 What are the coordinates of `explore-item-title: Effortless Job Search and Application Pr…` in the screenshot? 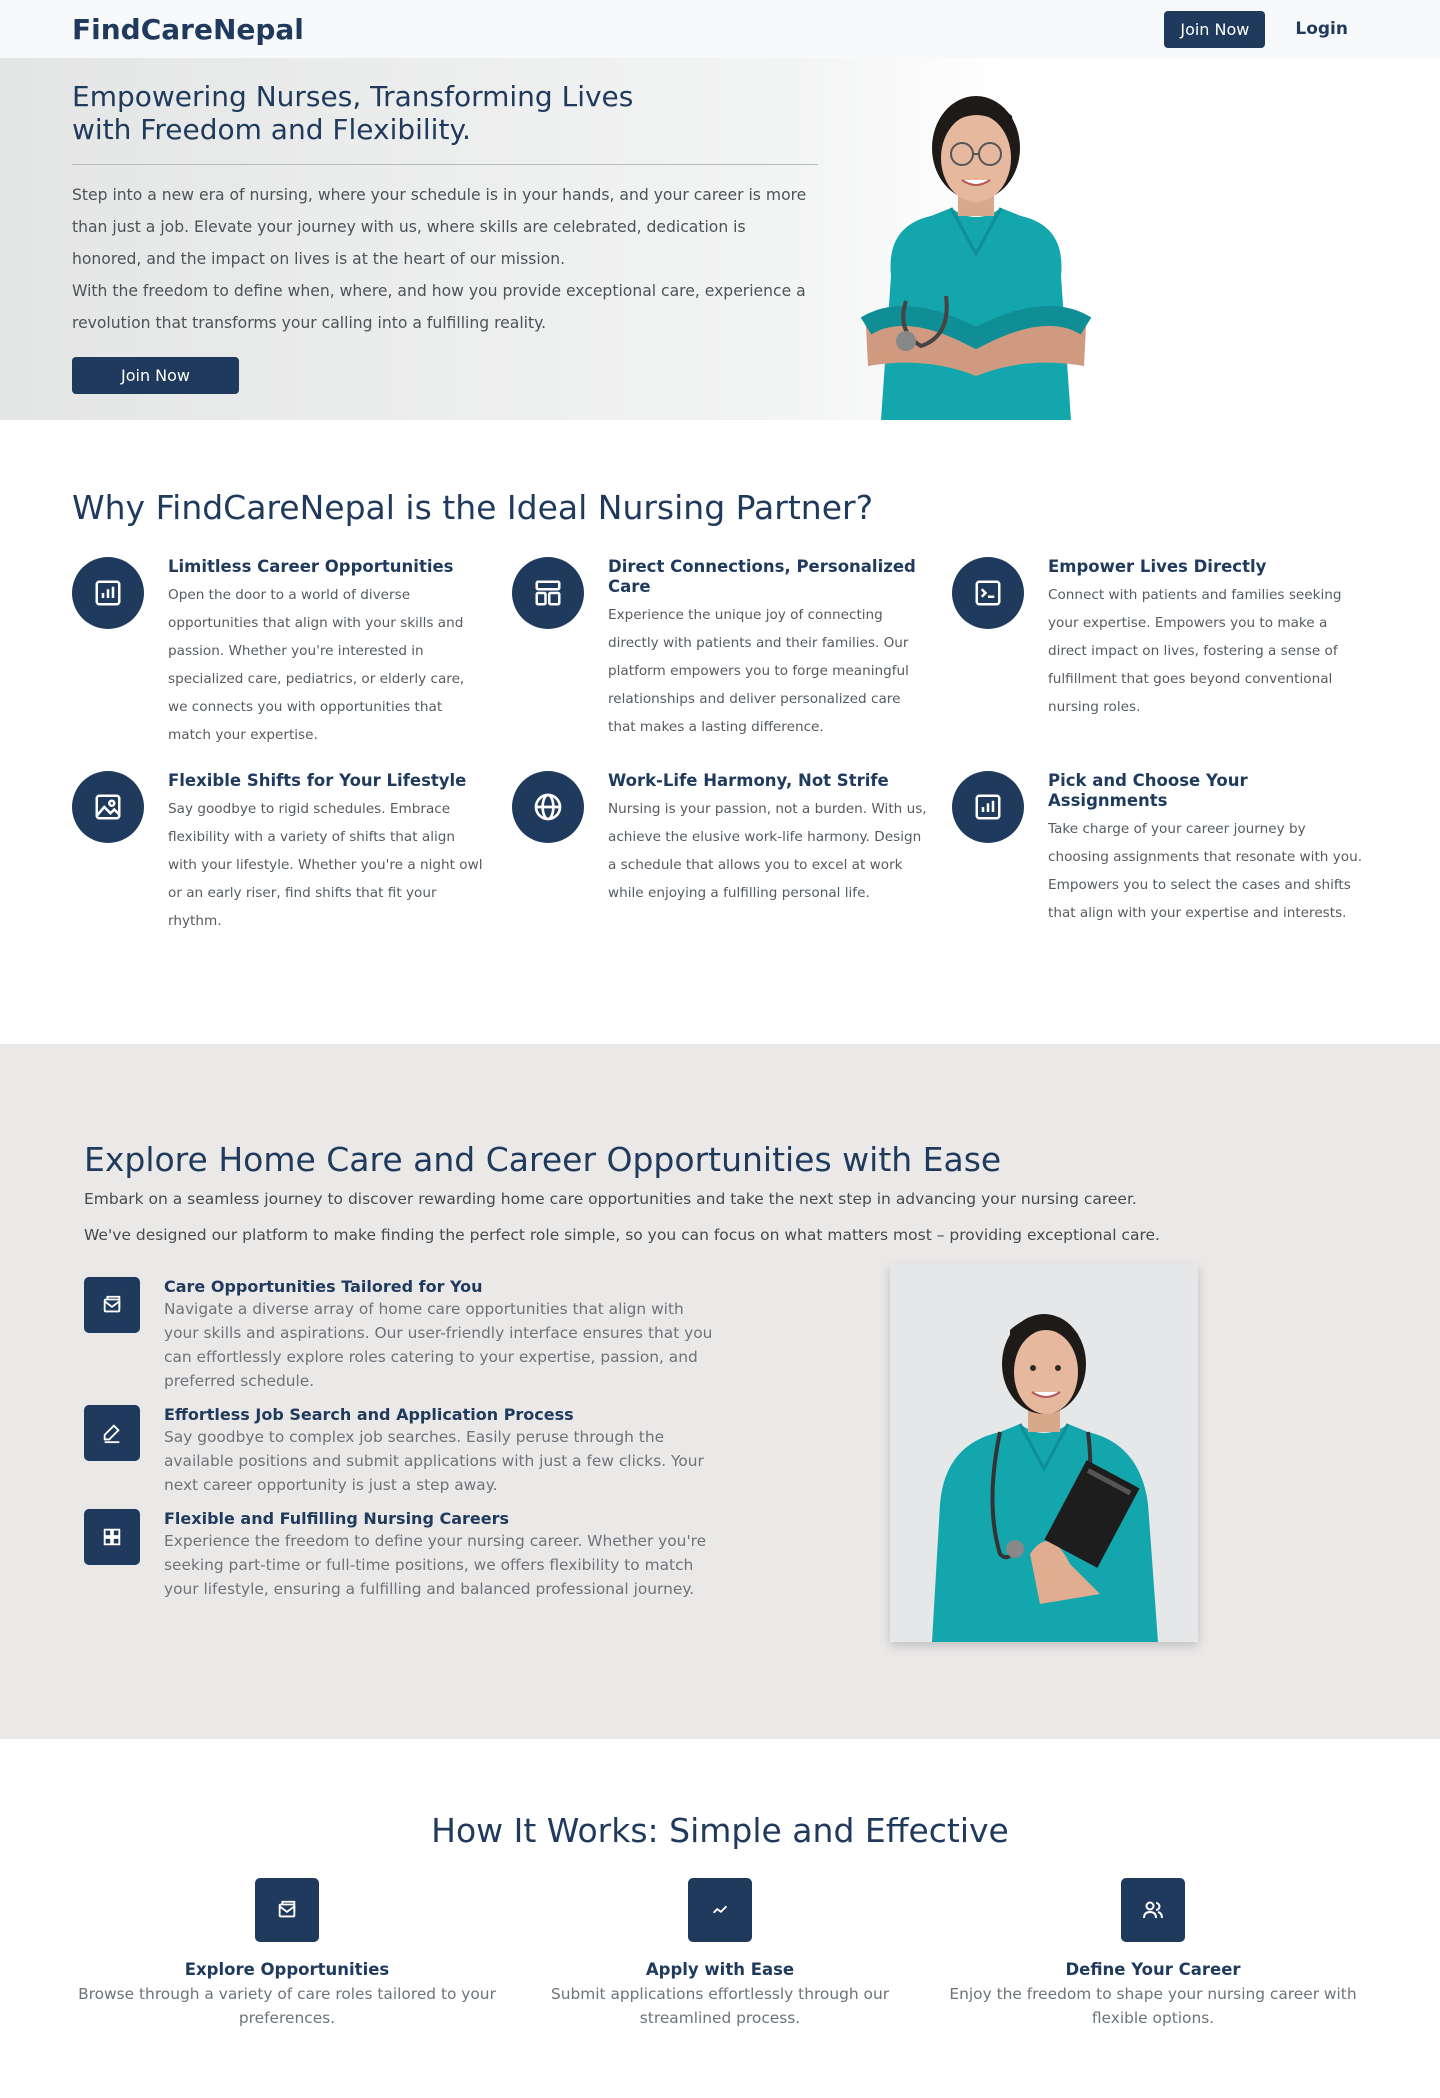 It's located at (369, 1414).